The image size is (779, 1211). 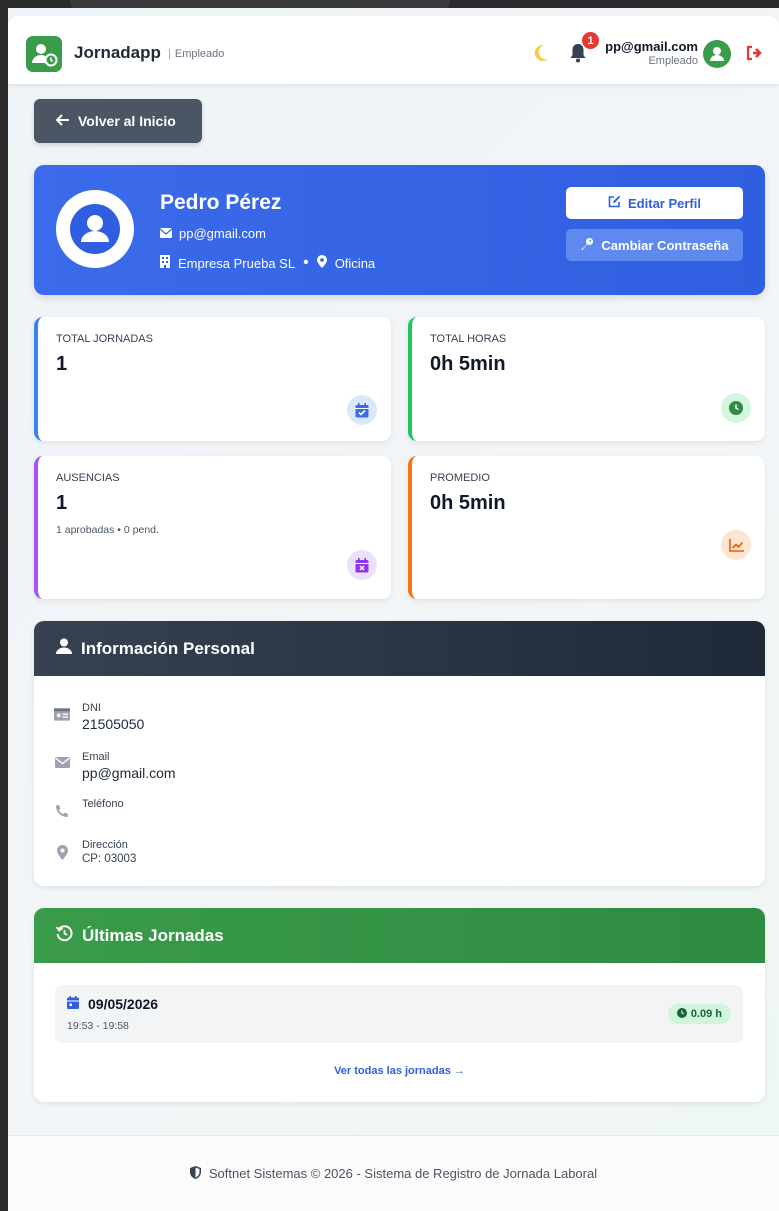 I want to click on phone-icon, so click(x=62, y=808).